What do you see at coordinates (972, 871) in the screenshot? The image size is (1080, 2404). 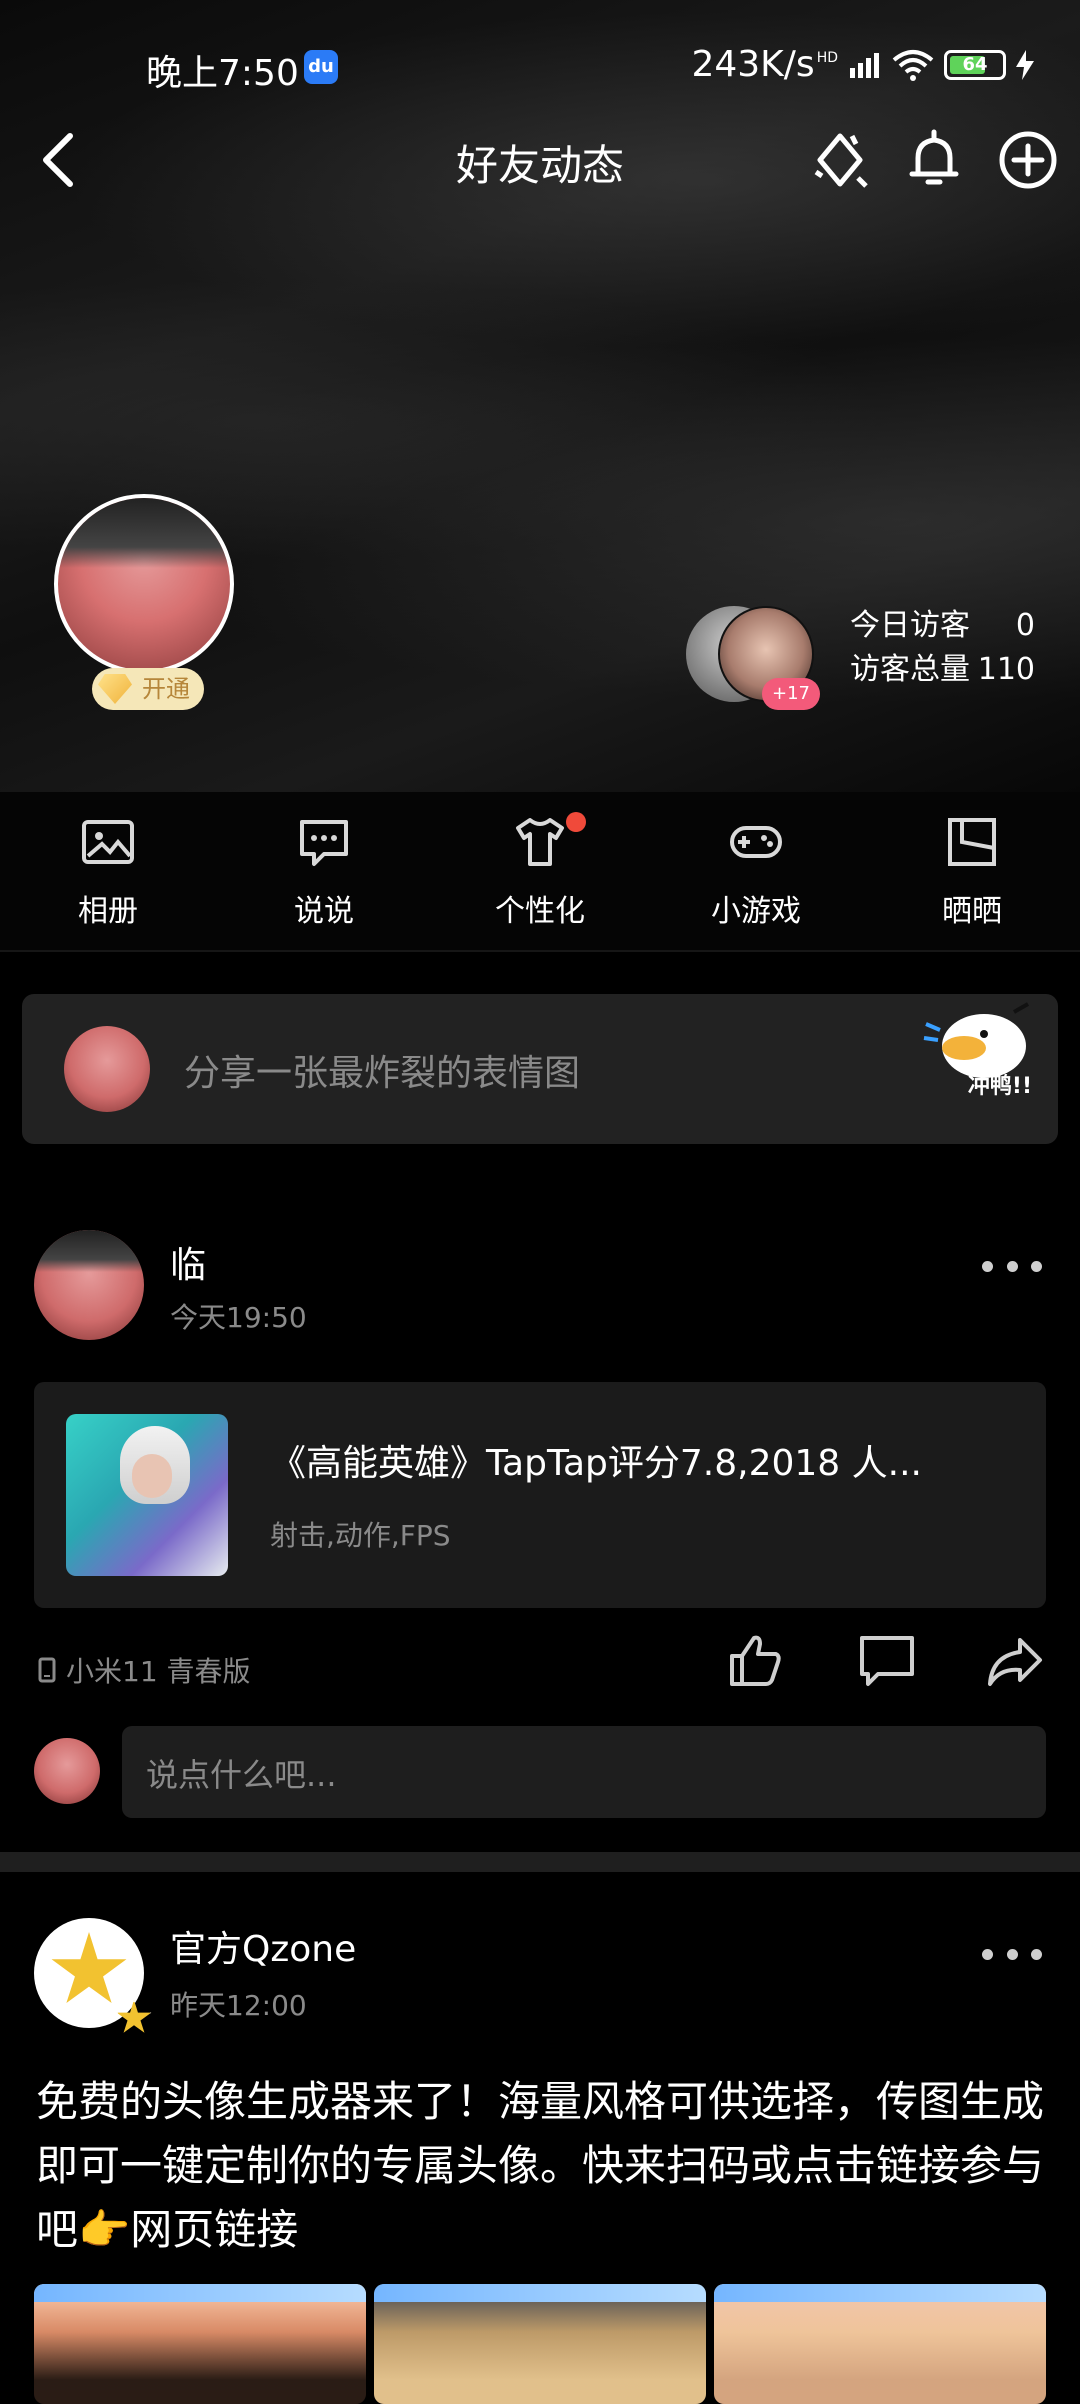 I see `quicknav-showoff: 晒晒` at bounding box center [972, 871].